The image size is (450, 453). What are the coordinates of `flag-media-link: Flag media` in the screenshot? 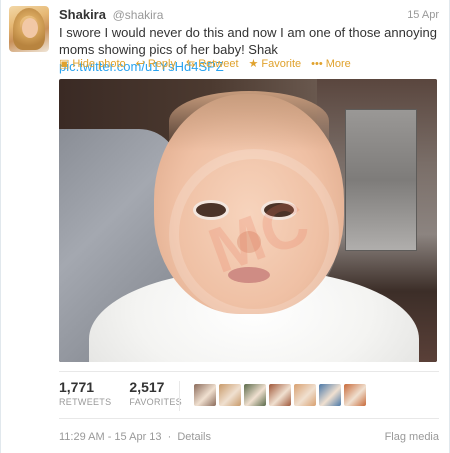 It's located at (412, 437).